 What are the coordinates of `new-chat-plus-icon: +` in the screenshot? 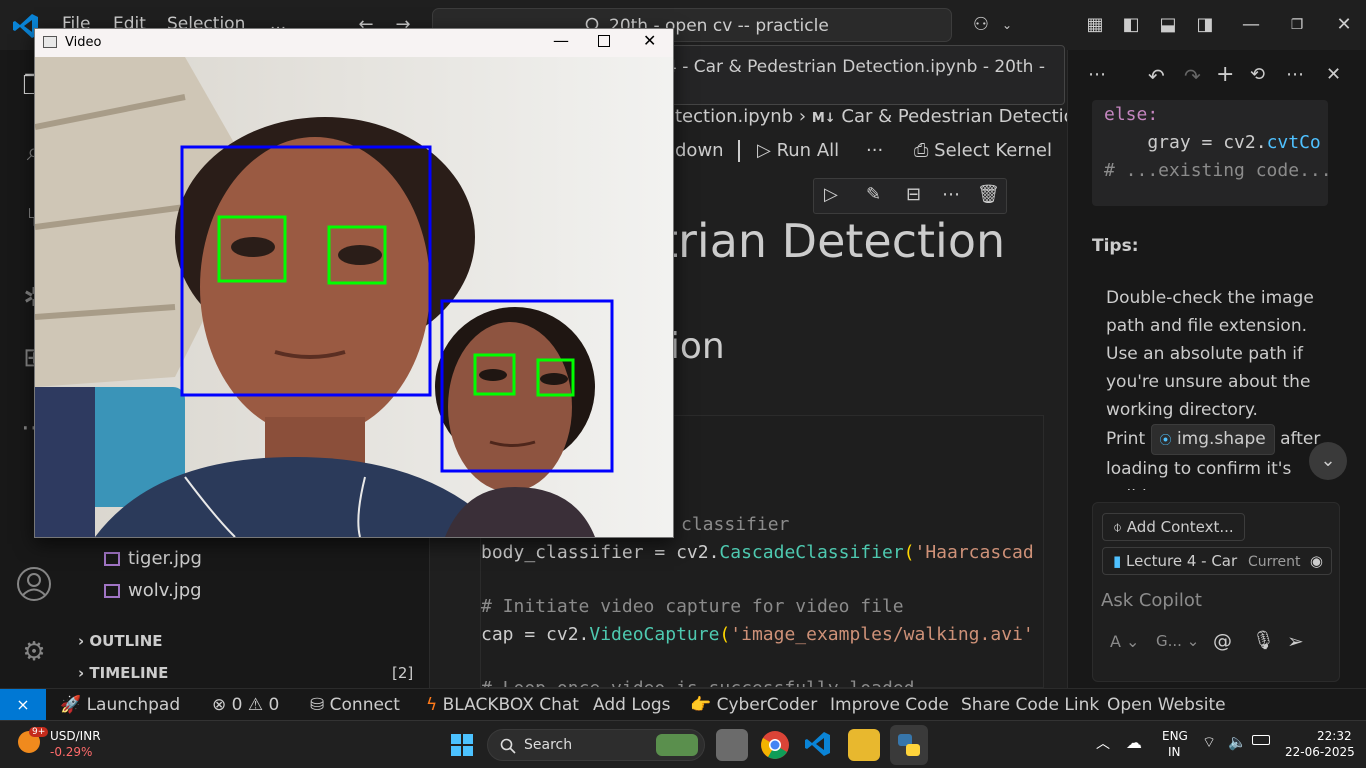 It's located at (1225, 74).